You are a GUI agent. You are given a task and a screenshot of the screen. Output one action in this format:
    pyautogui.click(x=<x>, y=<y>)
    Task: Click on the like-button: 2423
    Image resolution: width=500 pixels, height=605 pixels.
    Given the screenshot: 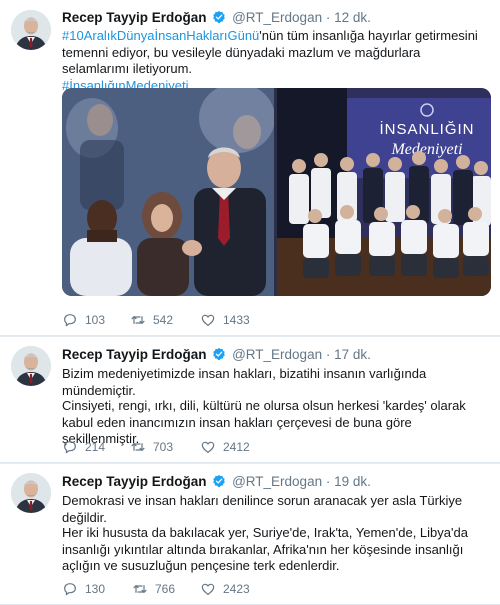 What is the action you would take?
    pyautogui.click(x=225, y=589)
    